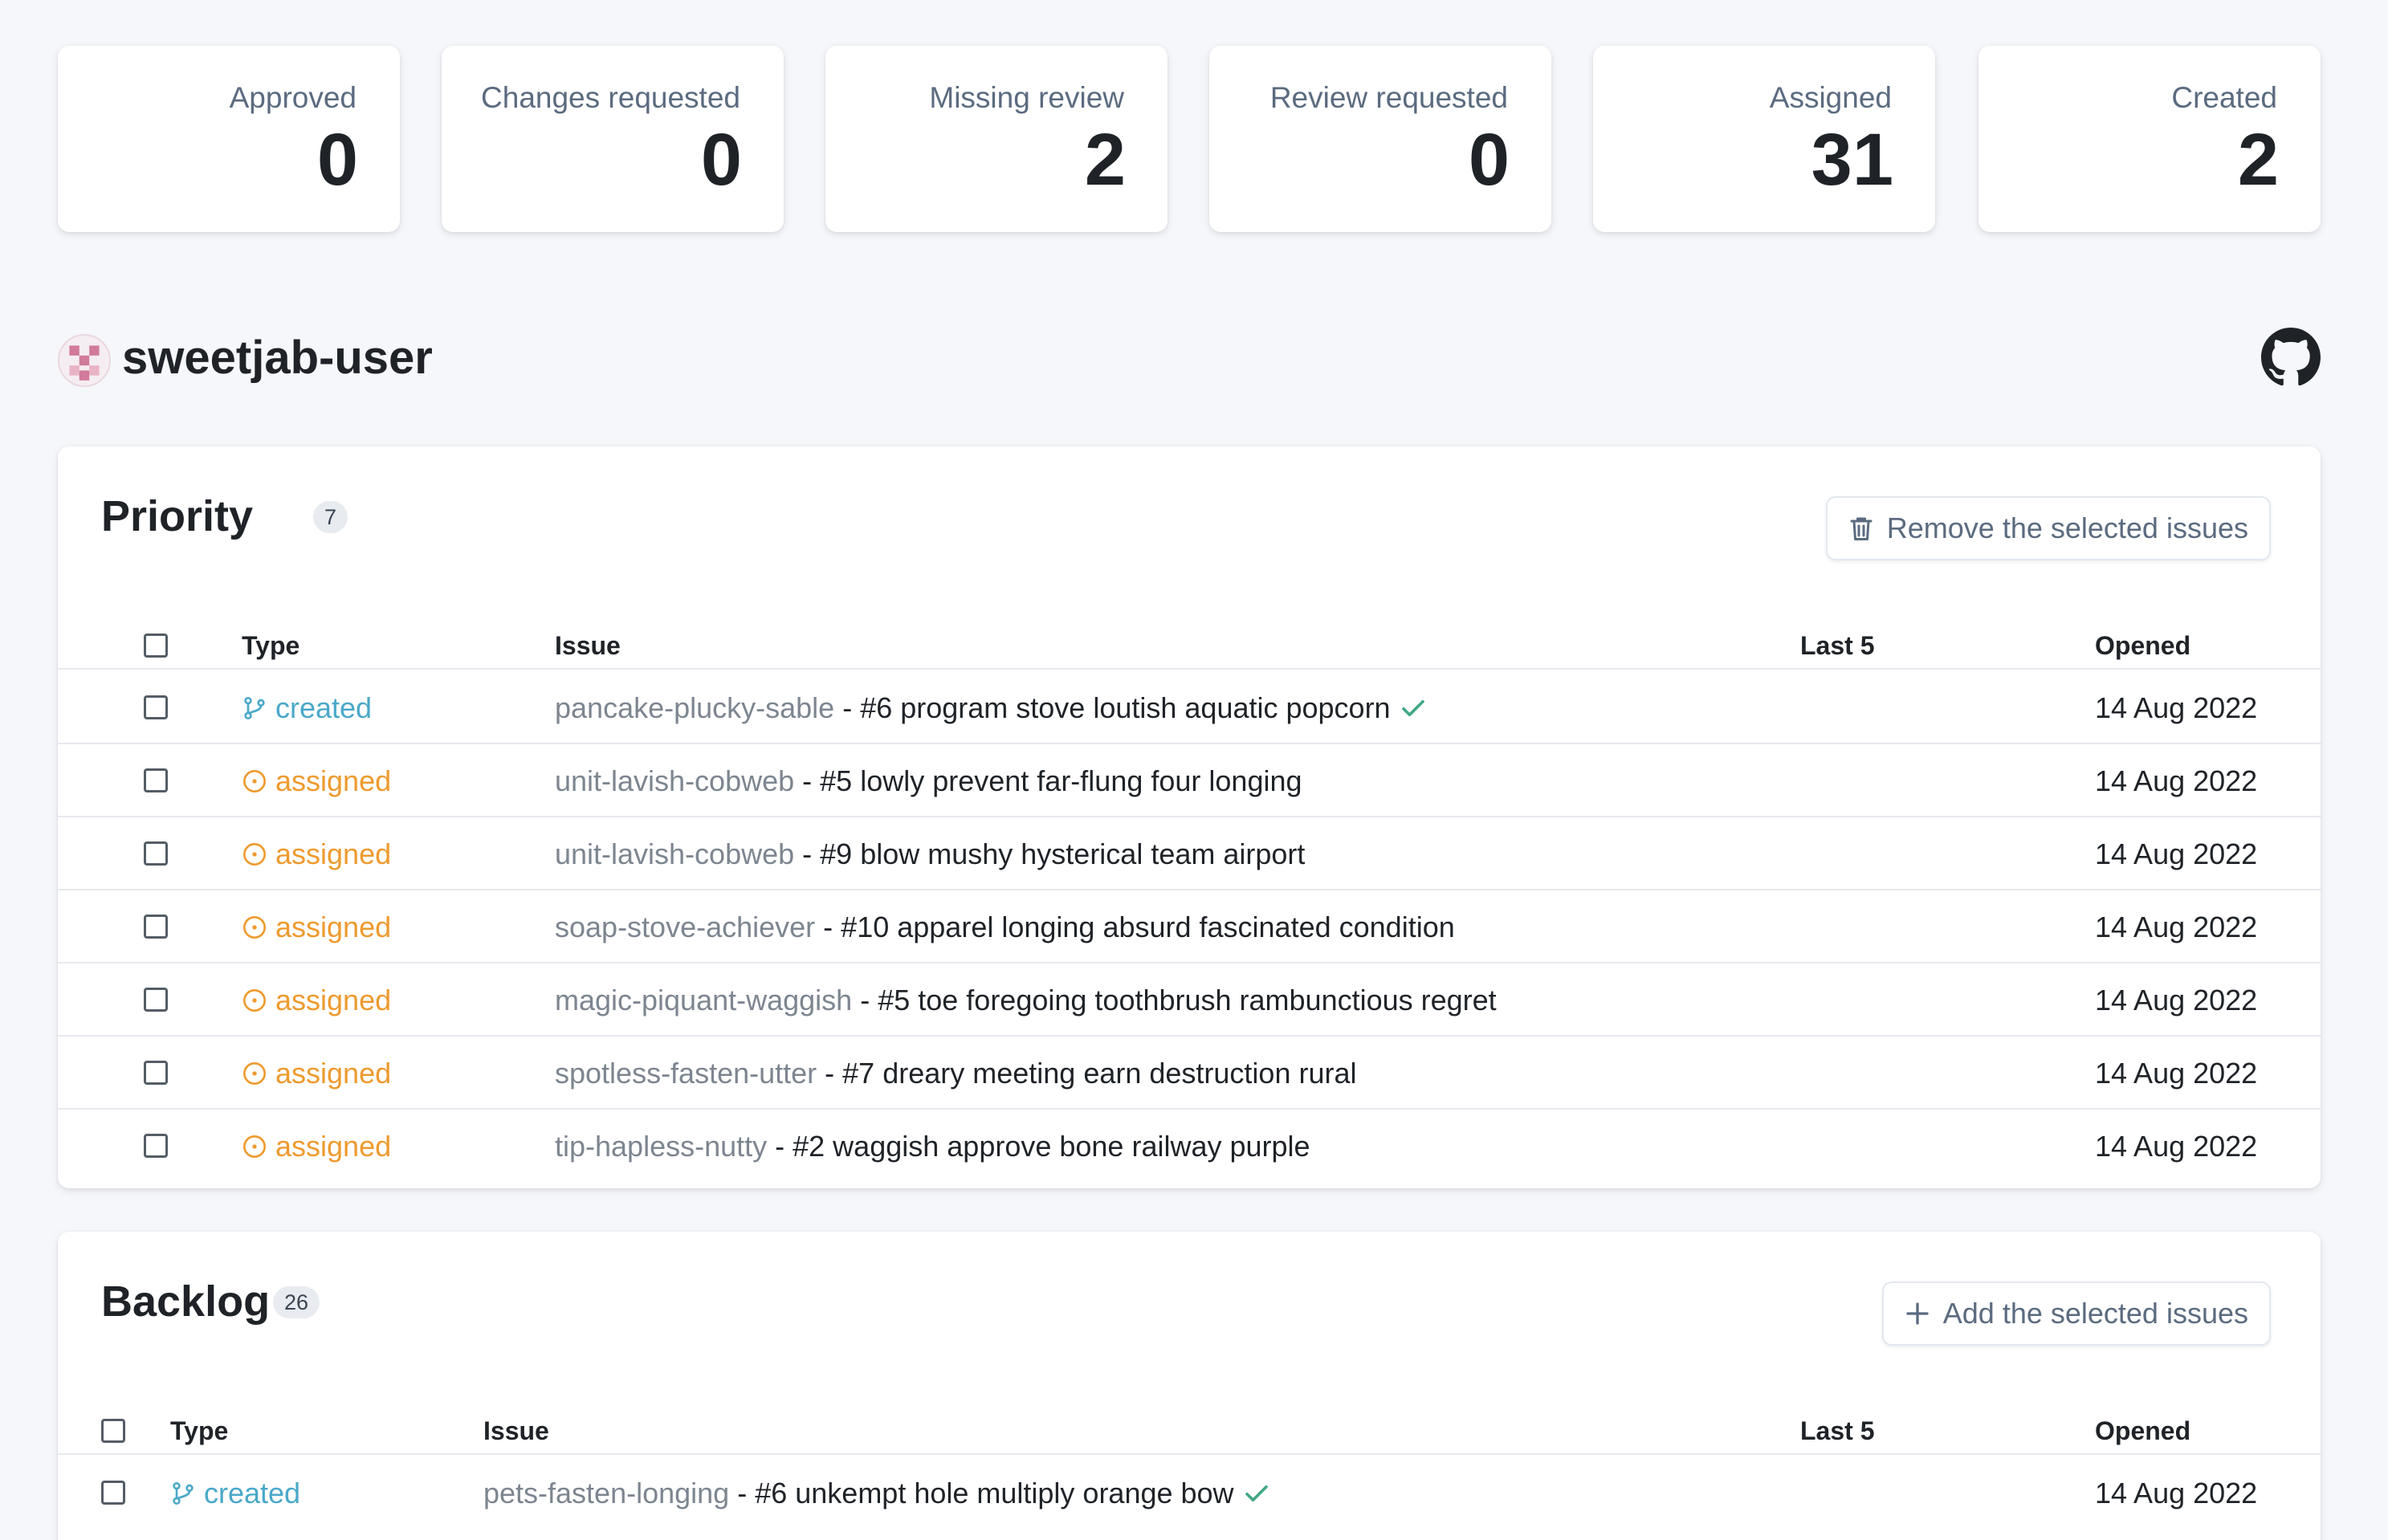 This screenshot has height=1540, width=2388. What do you see at coordinates (685, 927) in the screenshot?
I see `repo-name: soap-stove-achiever` at bounding box center [685, 927].